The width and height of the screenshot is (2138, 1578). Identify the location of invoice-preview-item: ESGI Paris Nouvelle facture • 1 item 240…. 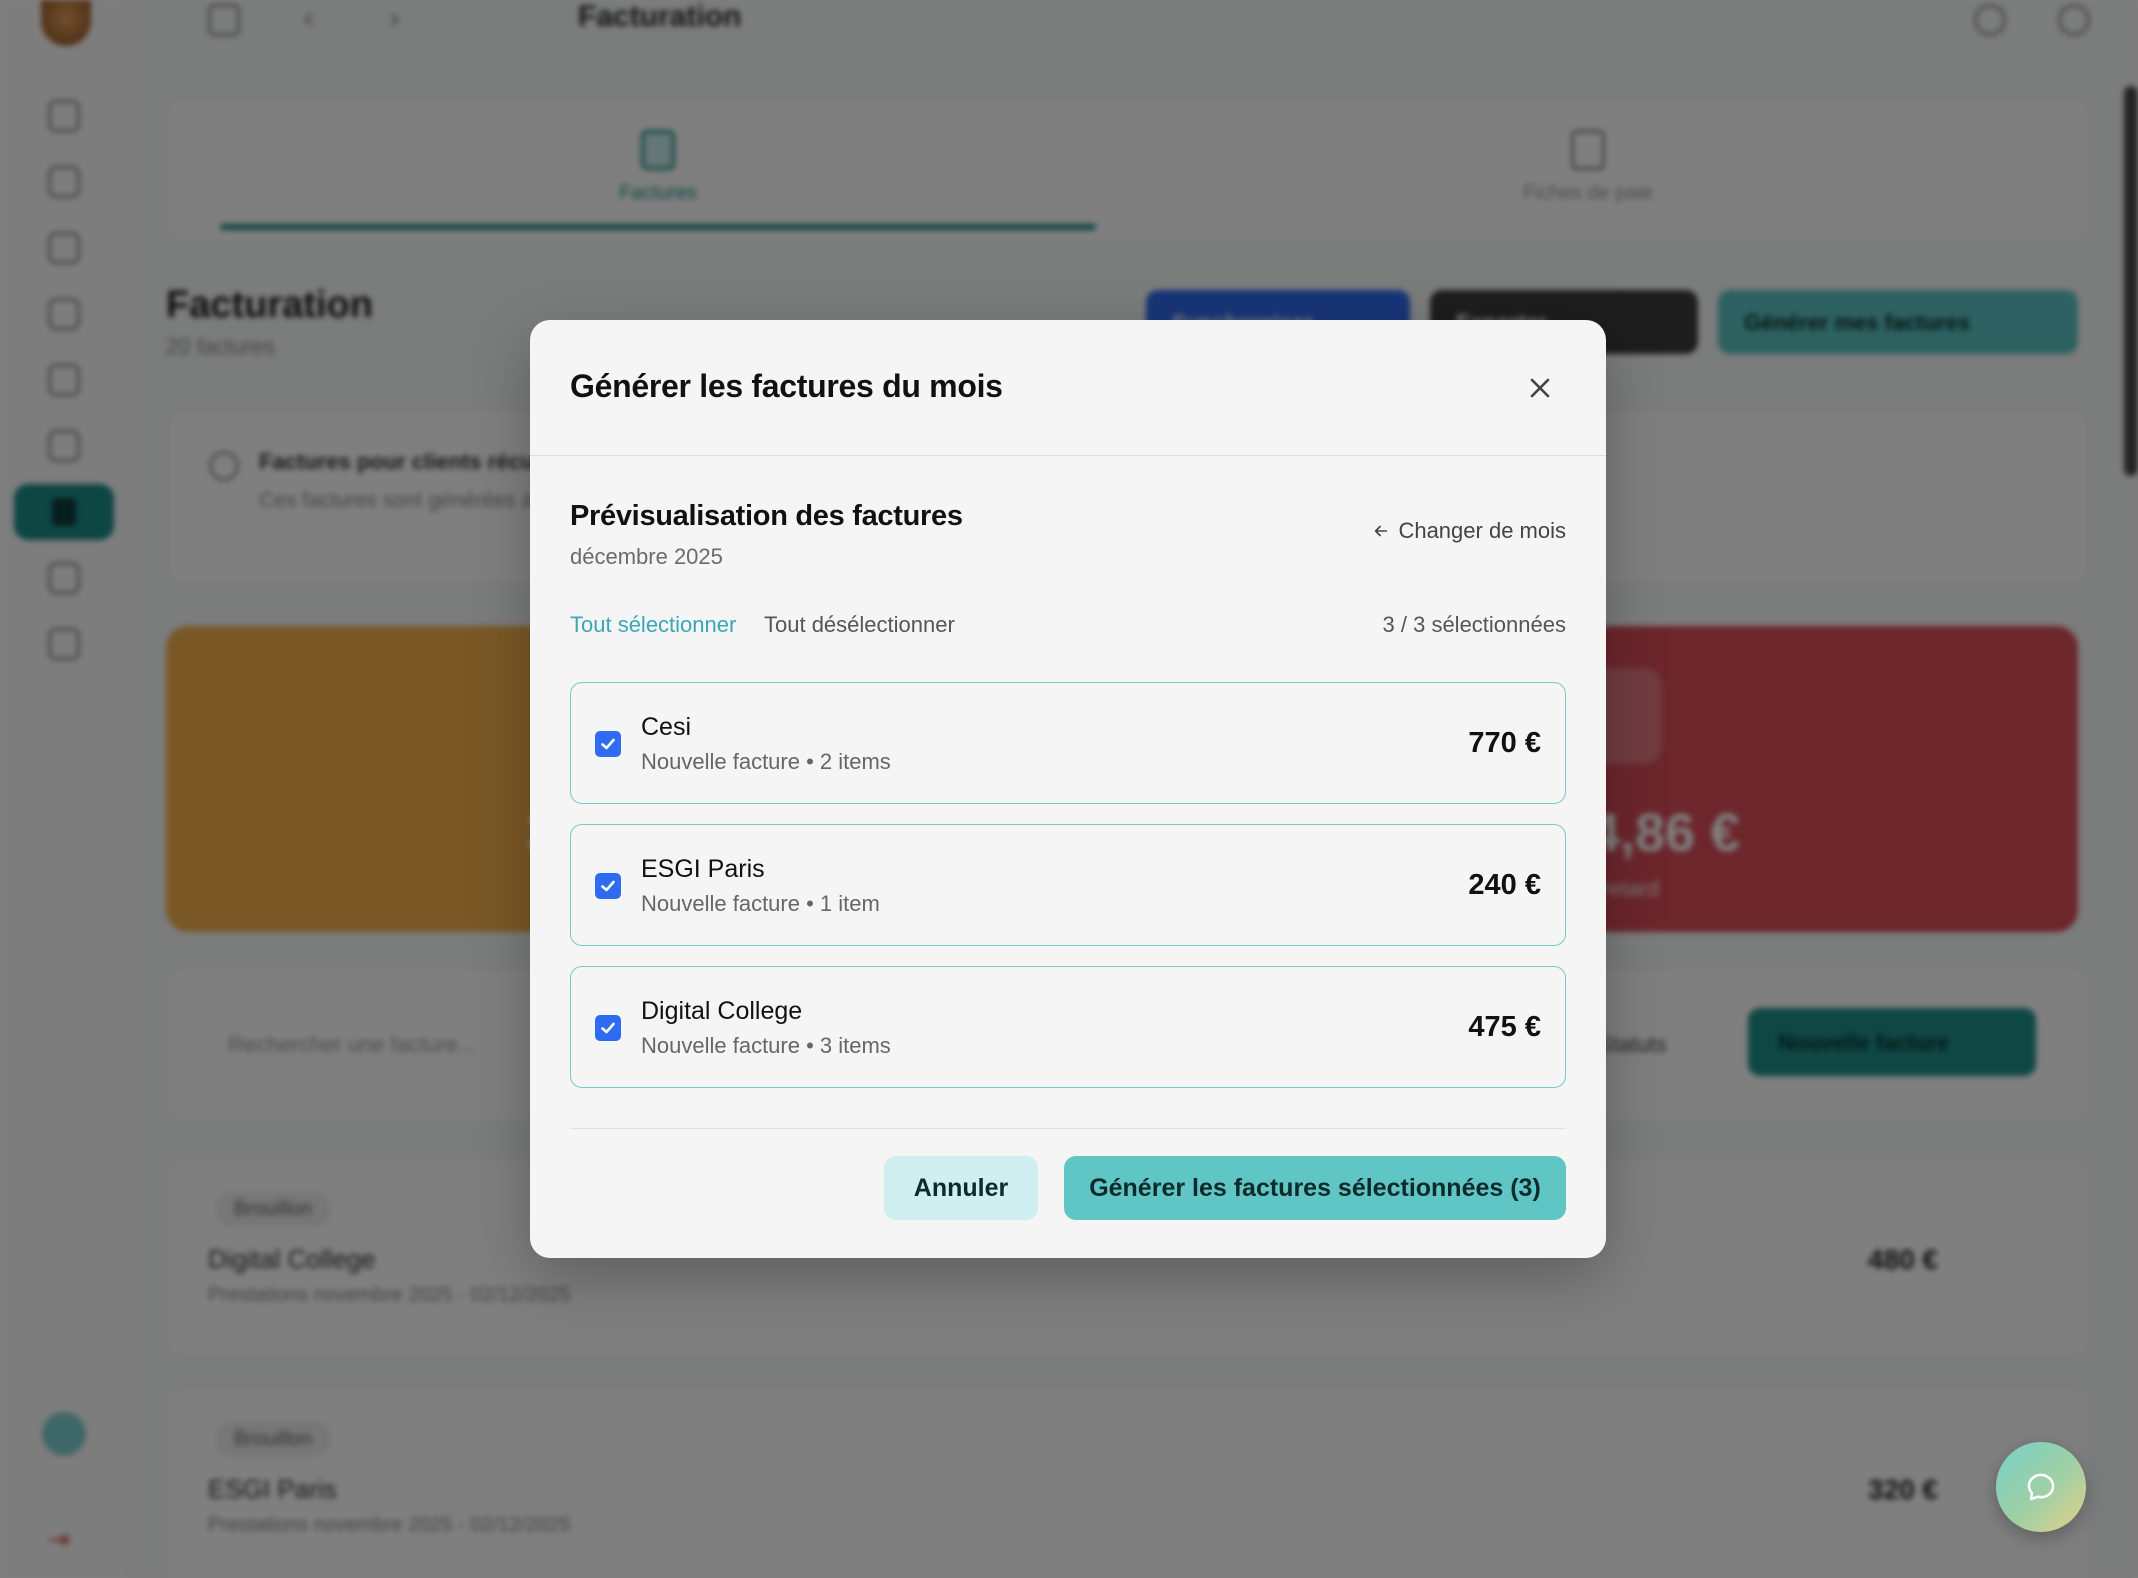
(1068, 885).